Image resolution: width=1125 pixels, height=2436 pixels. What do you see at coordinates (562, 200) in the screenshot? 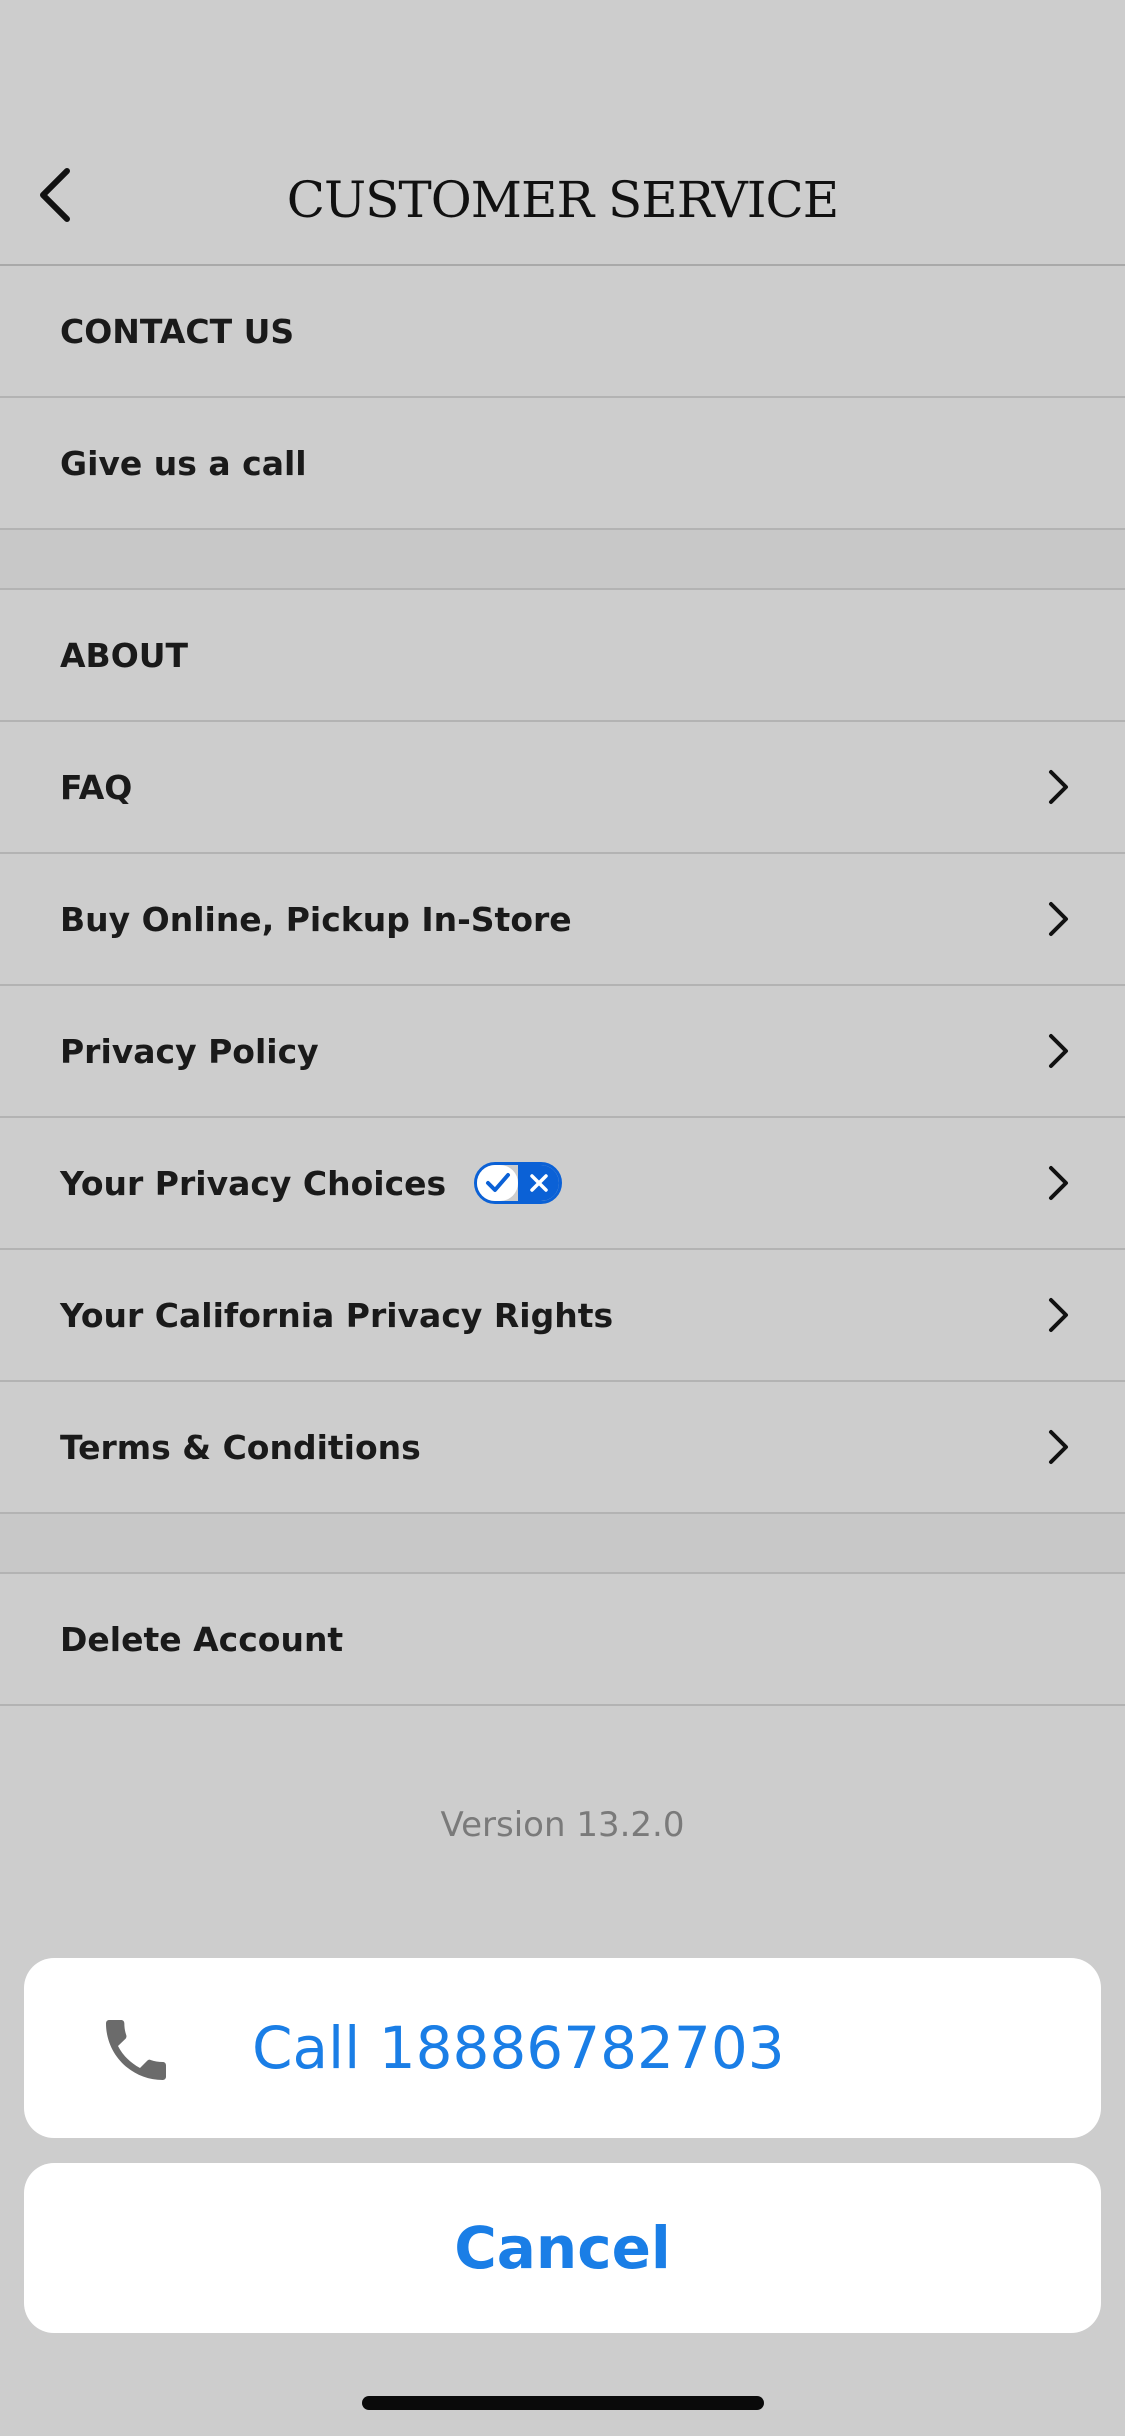
I see `page-title: CUSTOMER SERVICE` at bounding box center [562, 200].